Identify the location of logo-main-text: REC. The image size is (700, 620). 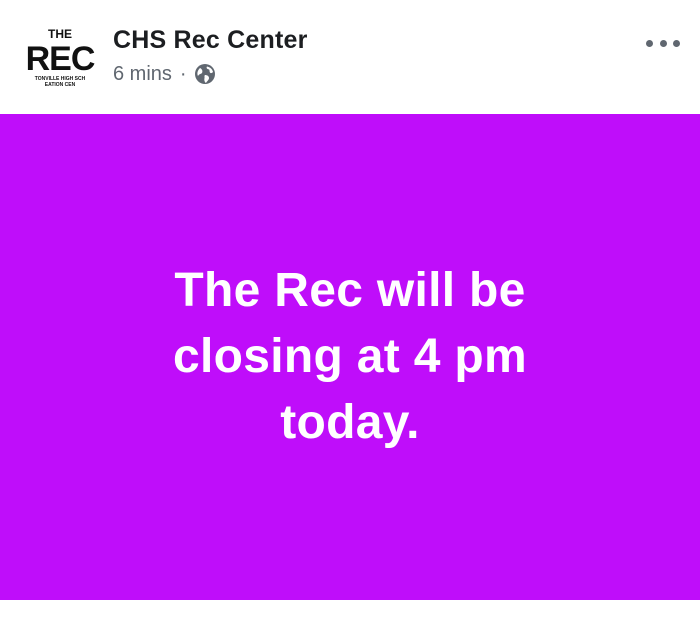
(60, 59).